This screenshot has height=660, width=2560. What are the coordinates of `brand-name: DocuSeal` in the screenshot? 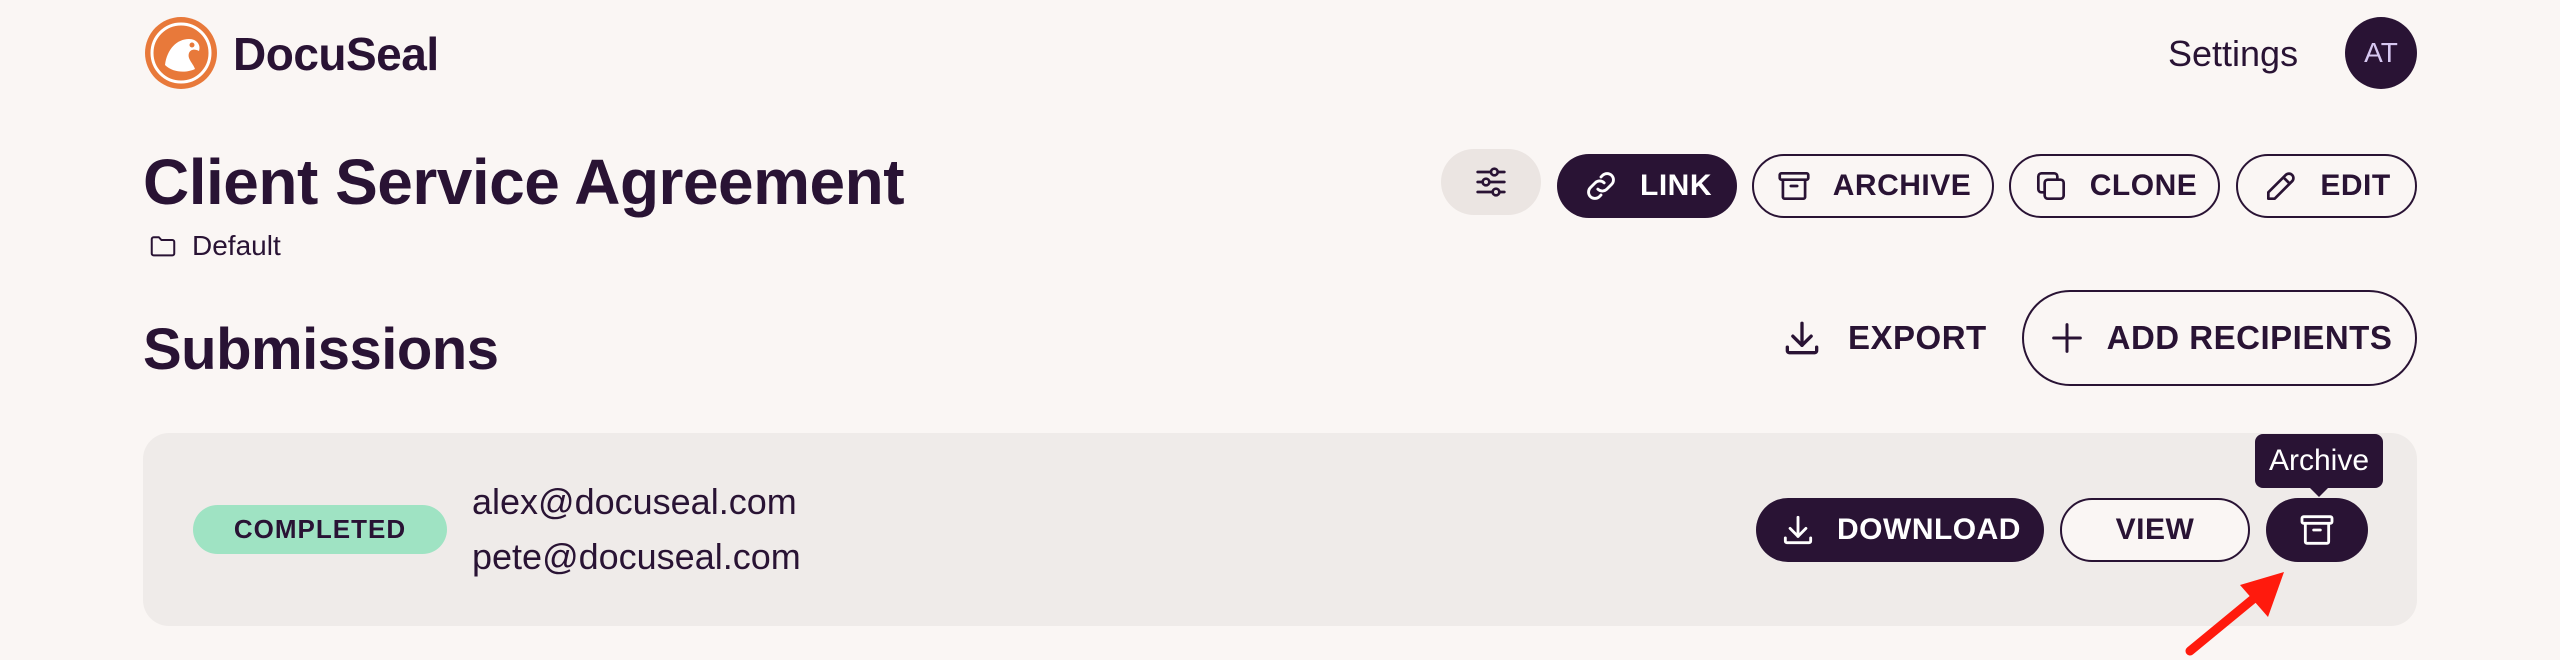 It's located at (336, 54).